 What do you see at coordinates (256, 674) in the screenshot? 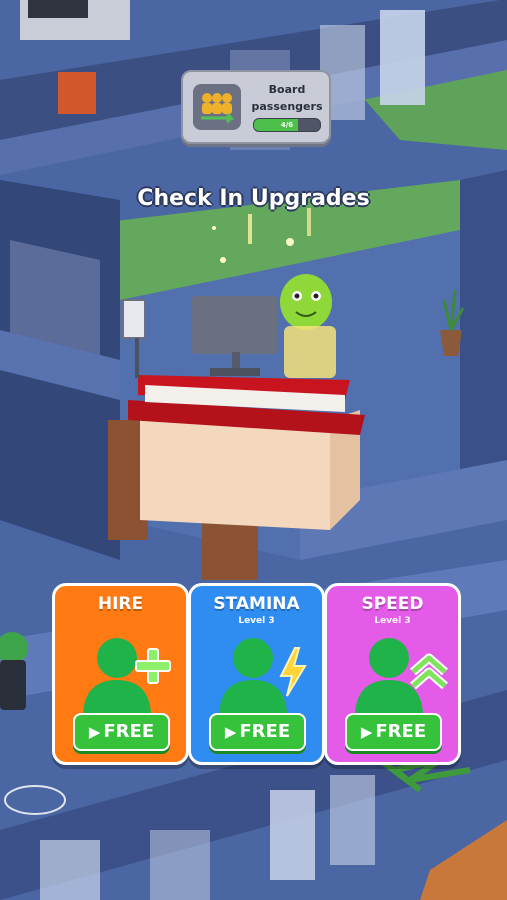
I see `stamina-card: STAMINA Level 3 ▶ FREE` at bounding box center [256, 674].